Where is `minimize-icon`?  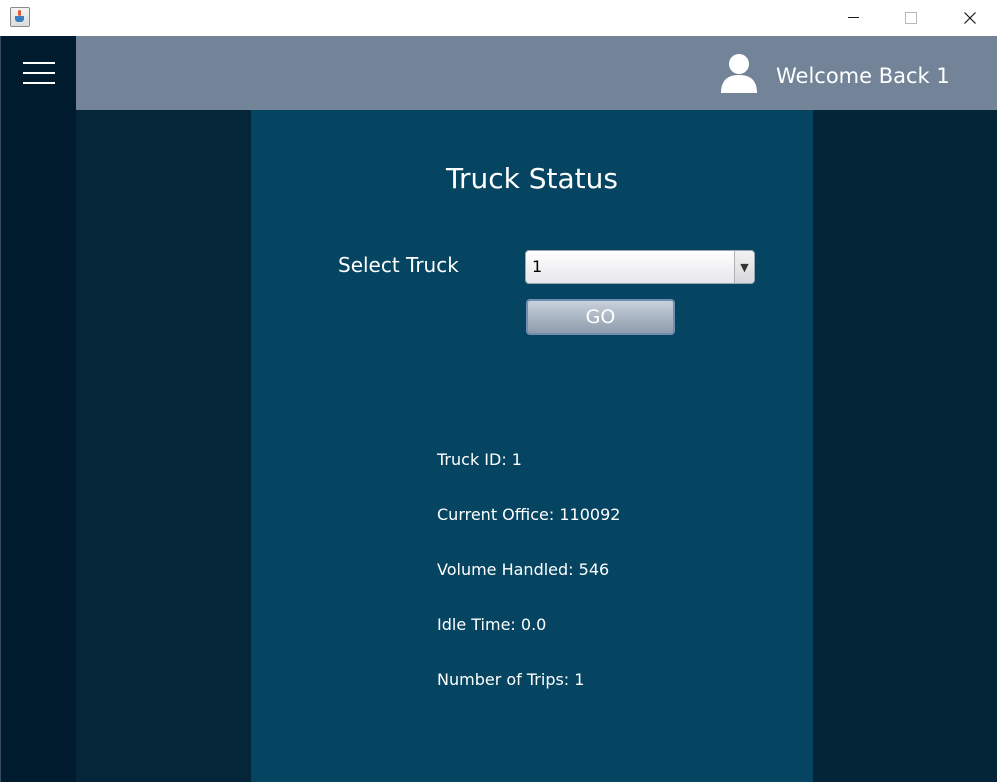
minimize-icon is located at coordinates (853, 17).